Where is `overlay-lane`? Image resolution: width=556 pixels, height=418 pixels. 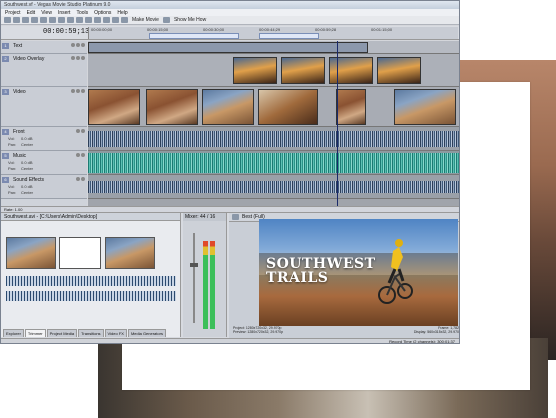
overlay-lane is located at coordinates (273, 70).